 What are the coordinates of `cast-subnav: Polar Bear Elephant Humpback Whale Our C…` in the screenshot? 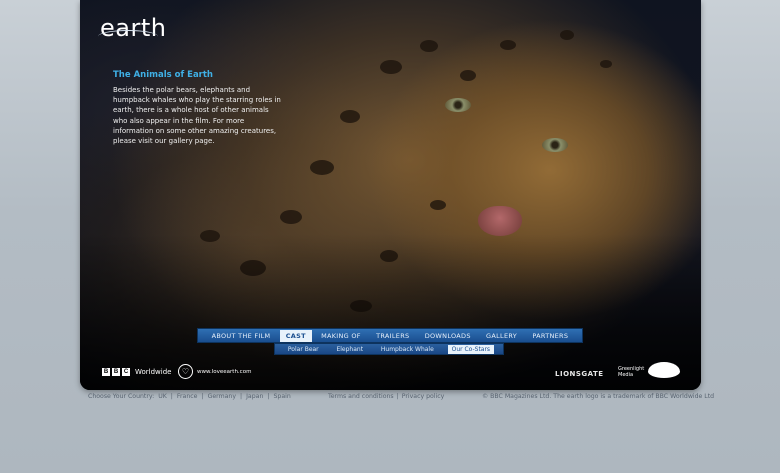 It's located at (389, 349).